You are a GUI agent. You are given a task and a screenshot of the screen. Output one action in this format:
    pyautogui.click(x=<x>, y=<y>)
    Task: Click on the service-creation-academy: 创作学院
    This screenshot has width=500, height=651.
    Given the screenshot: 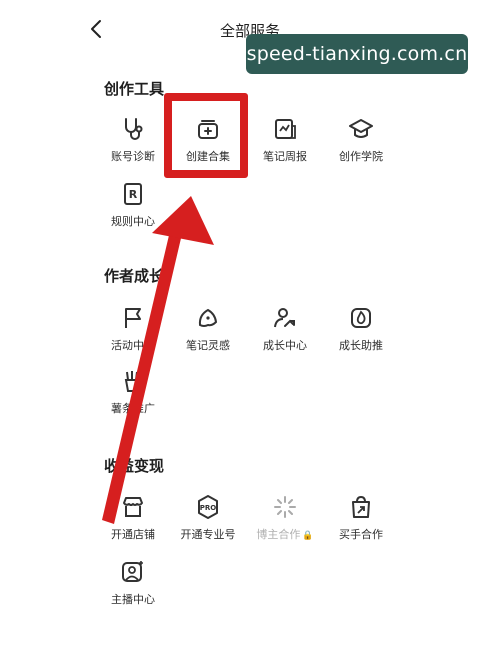 What is the action you would take?
    pyautogui.click(x=361, y=140)
    